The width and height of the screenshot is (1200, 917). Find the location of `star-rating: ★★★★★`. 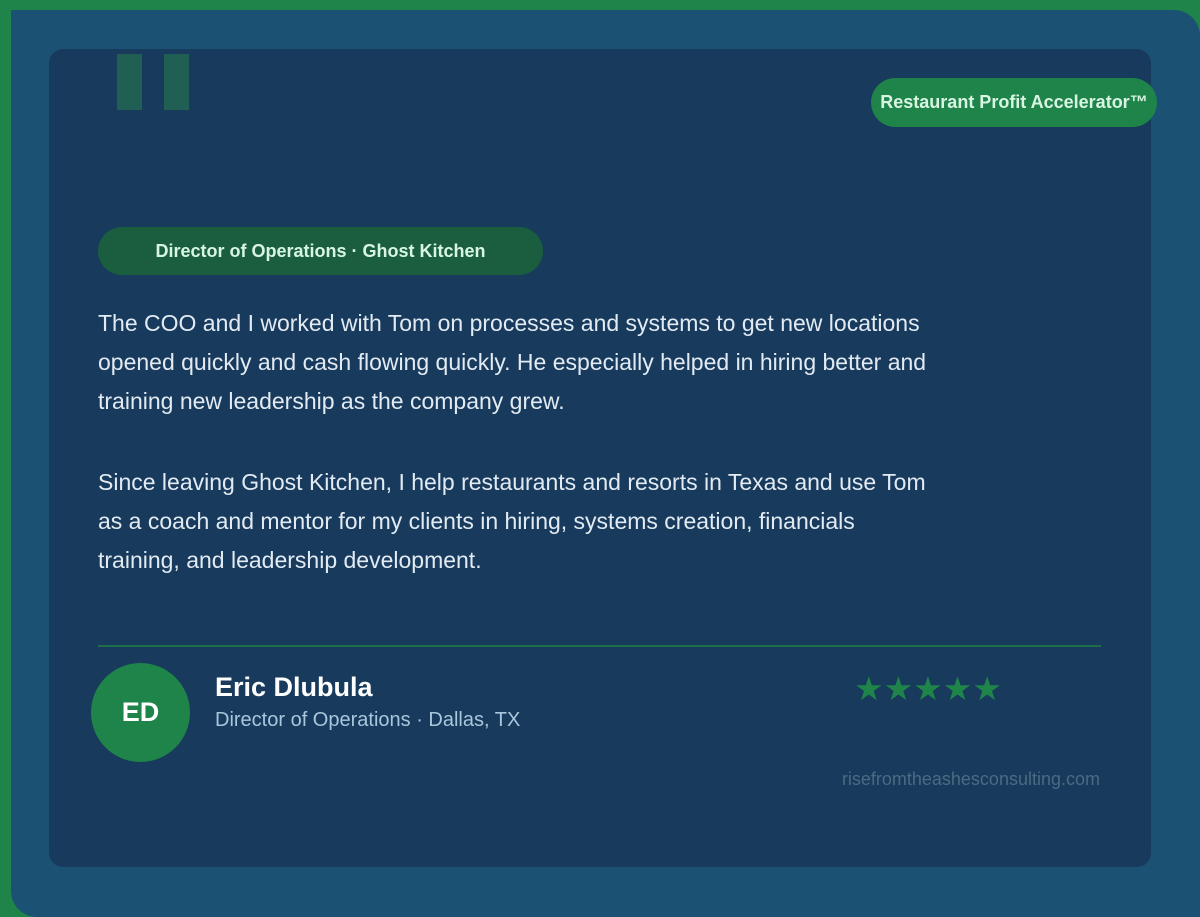

star-rating: ★★★★★ is located at coordinates (928, 688).